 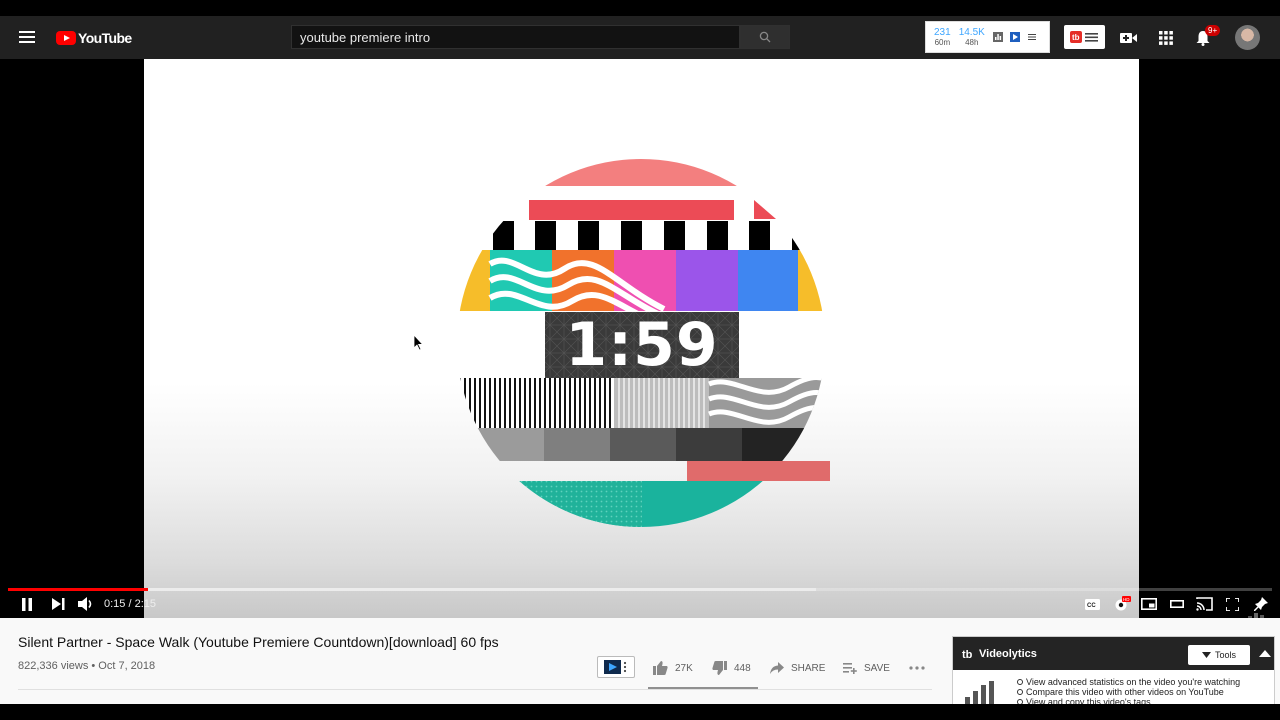 I want to click on svg-text: HD, so click(x=1126, y=599).